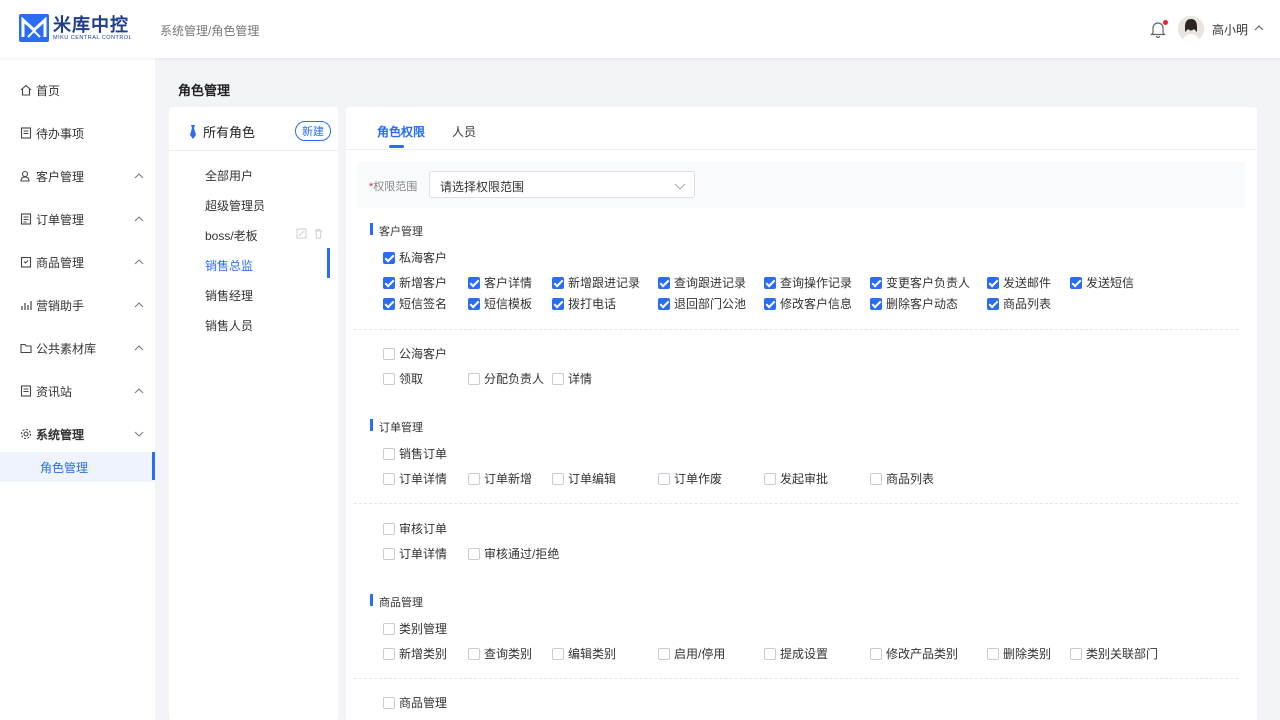  I want to click on checkbox-perm: 编辑类别, so click(584, 653).